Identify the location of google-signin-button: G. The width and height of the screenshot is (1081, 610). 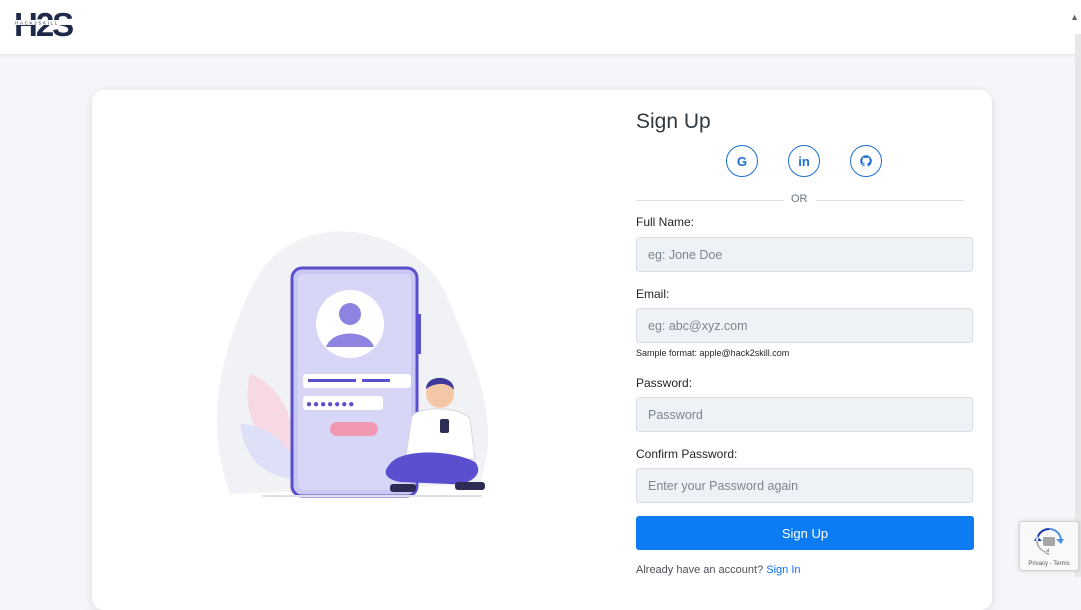
(742, 161).